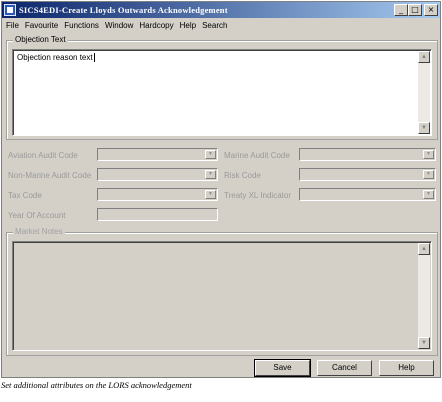 Image resolution: width=442 pixels, height=402 pixels. What do you see at coordinates (214, 25) in the screenshot?
I see `menu-search: Search` at bounding box center [214, 25].